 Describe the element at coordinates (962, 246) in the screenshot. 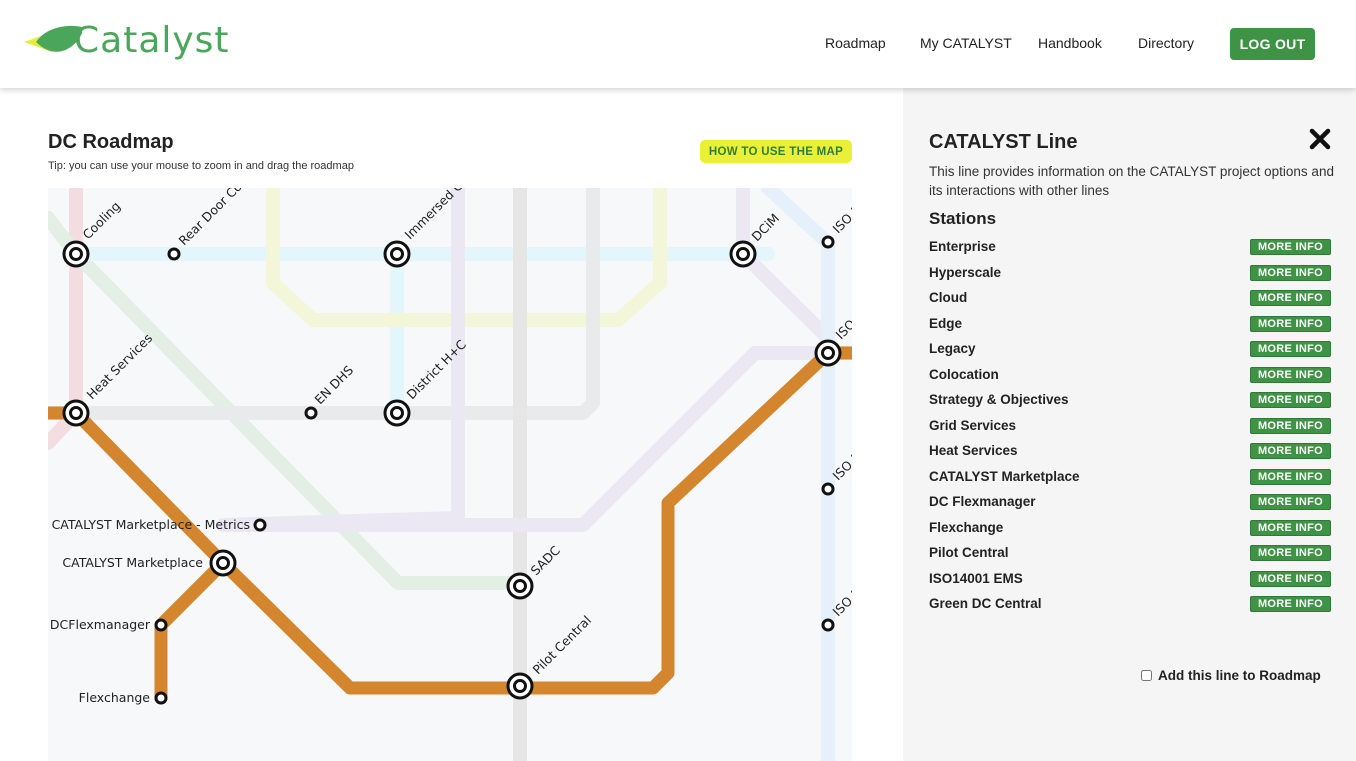

I see `station-name: Enterprise` at that location.